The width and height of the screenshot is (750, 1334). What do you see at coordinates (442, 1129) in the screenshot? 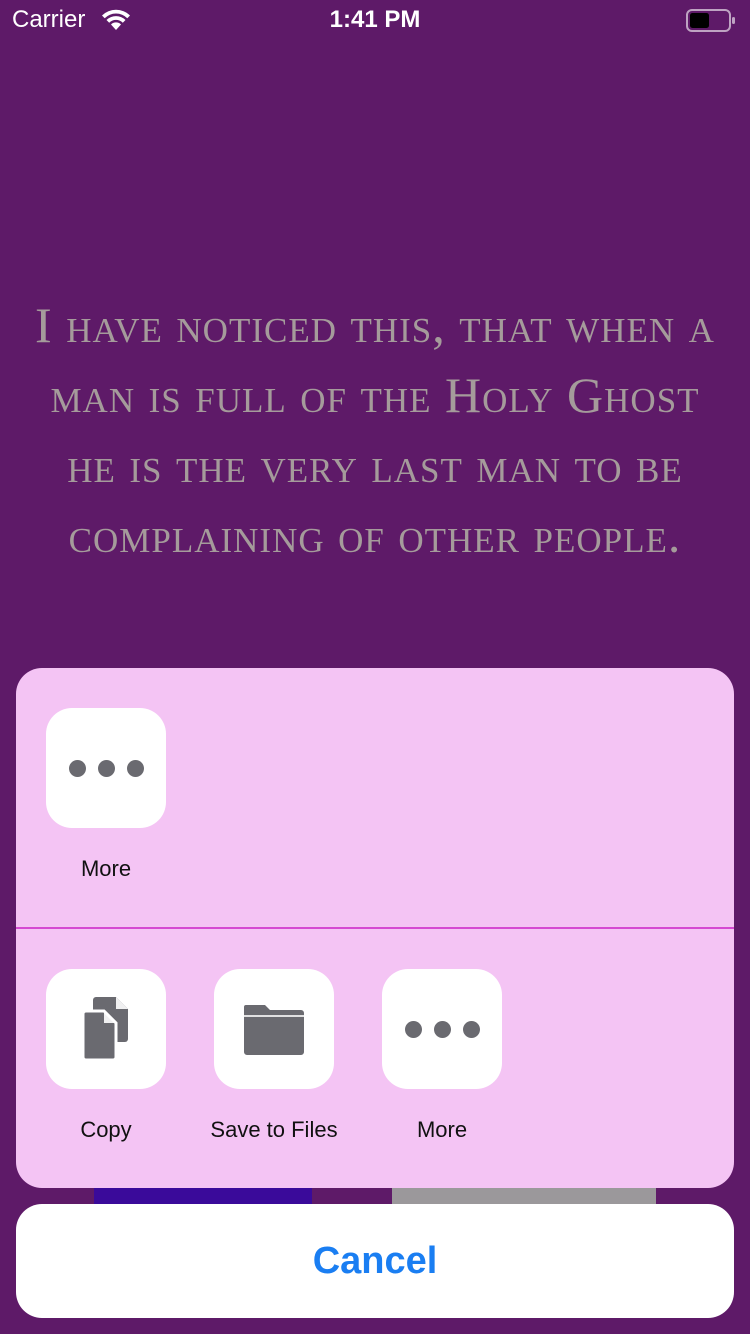
I see `action-more-label: More` at bounding box center [442, 1129].